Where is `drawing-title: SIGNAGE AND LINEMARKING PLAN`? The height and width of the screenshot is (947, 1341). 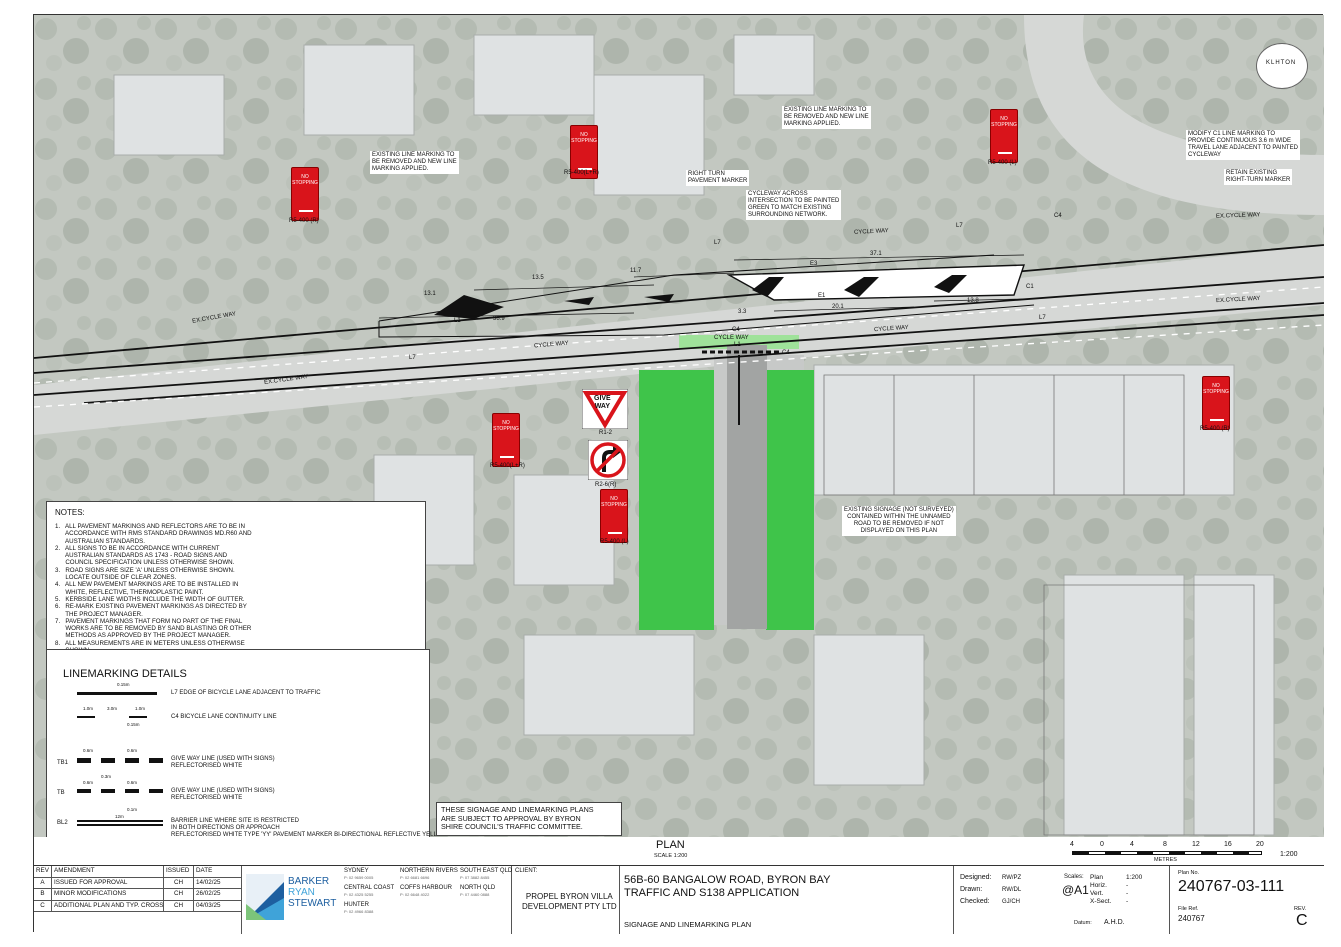
drawing-title: SIGNAGE AND LINEMARKING PLAN is located at coordinates (688, 924).